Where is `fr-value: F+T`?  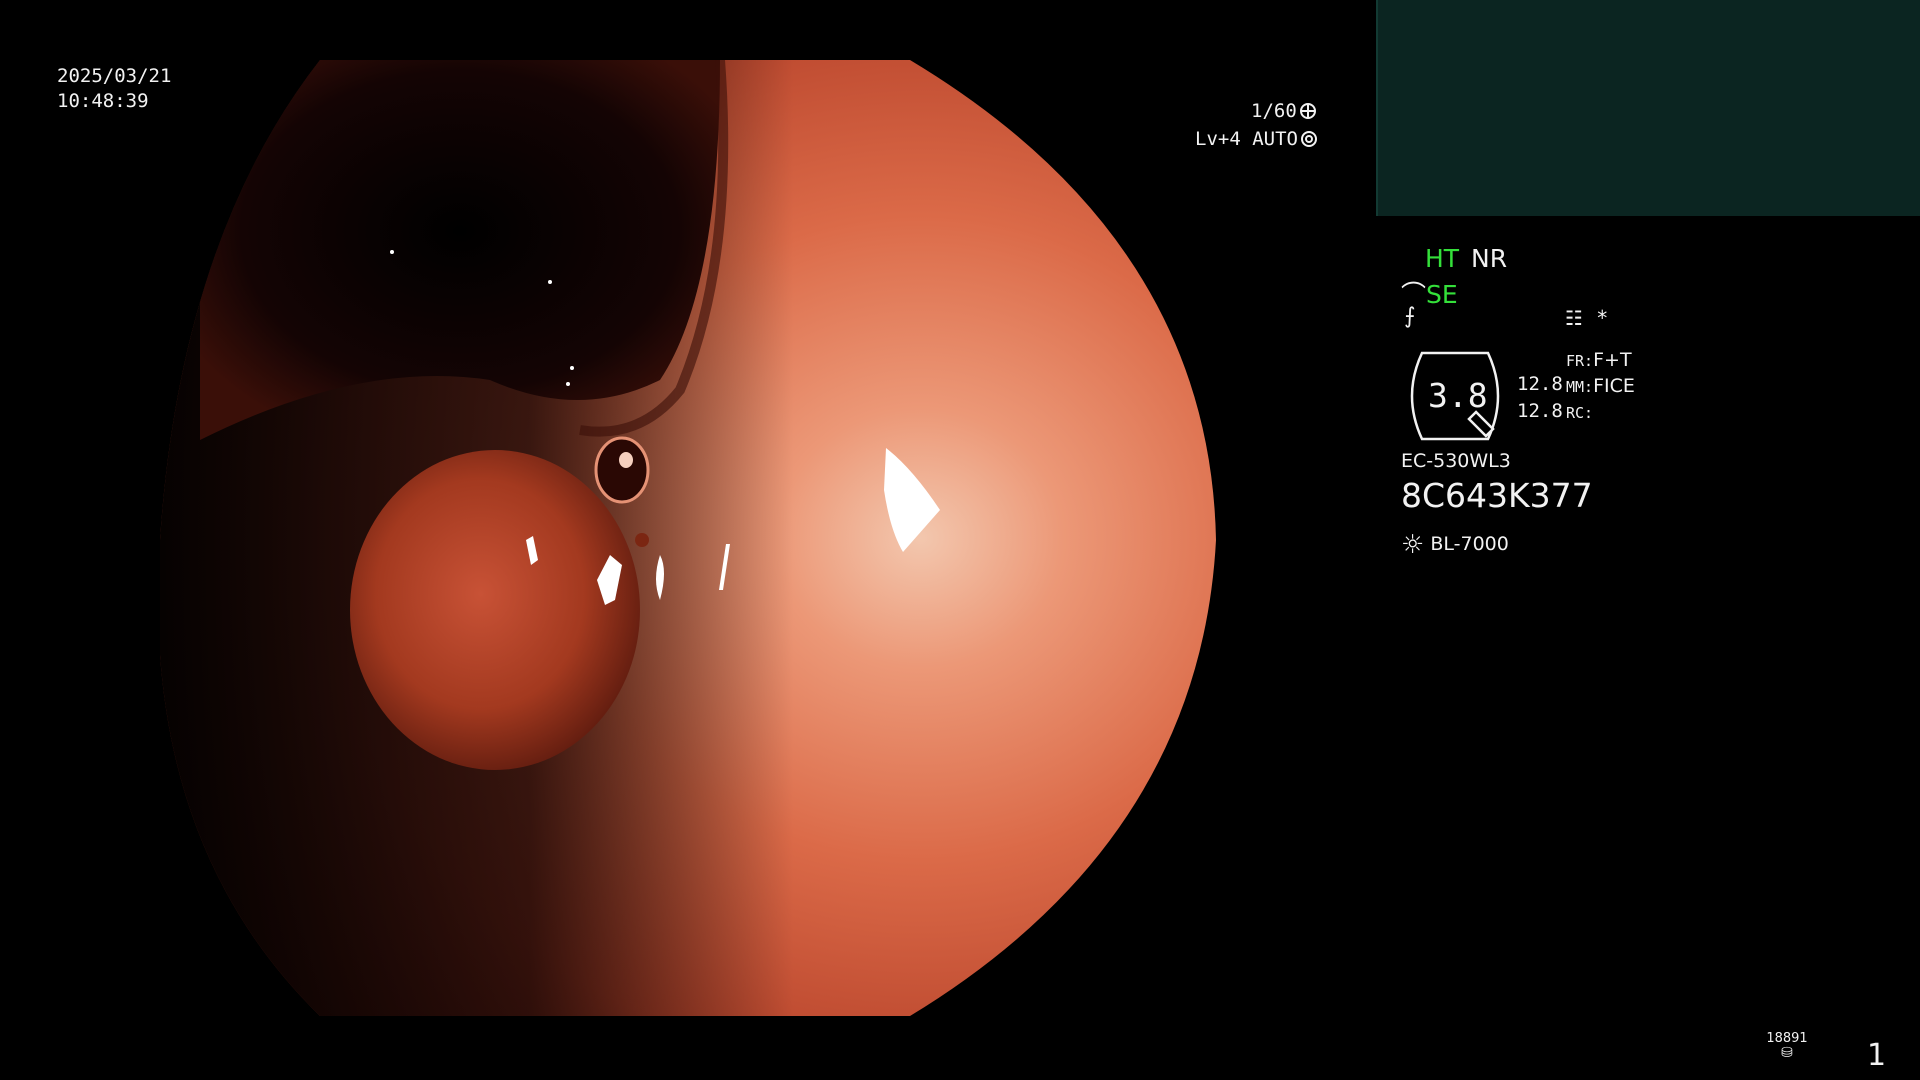 fr-value: F+T is located at coordinates (1612, 360).